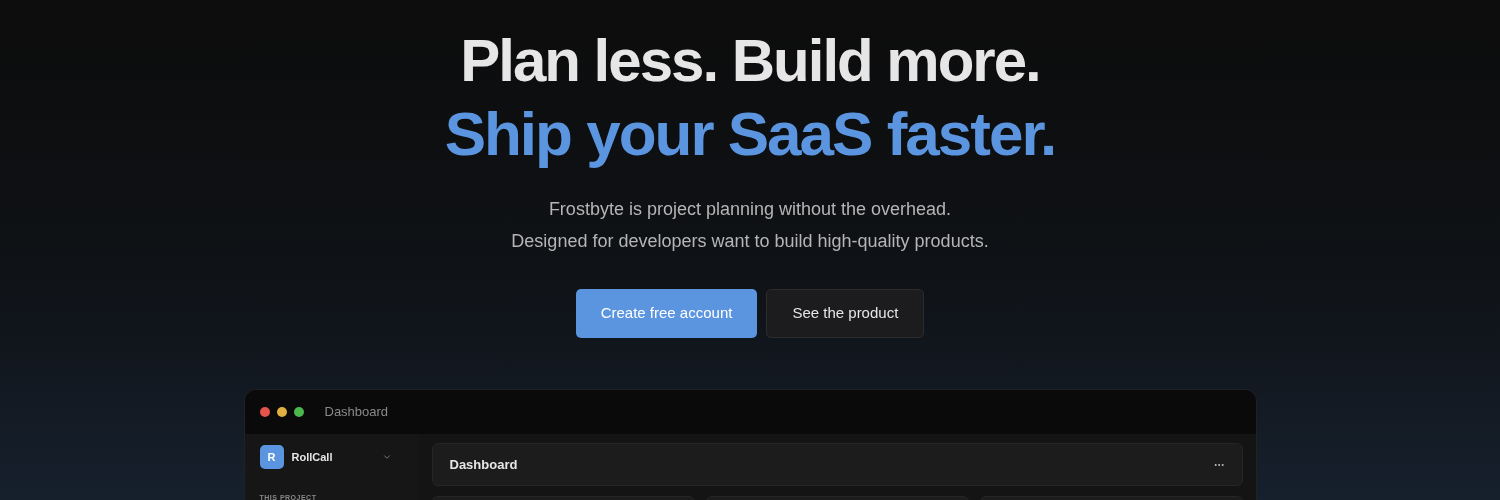 This screenshot has height=500, width=1500. What do you see at coordinates (356, 412) in the screenshot?
I see `window-title: Dashboard` at bounding box center [356, 412].